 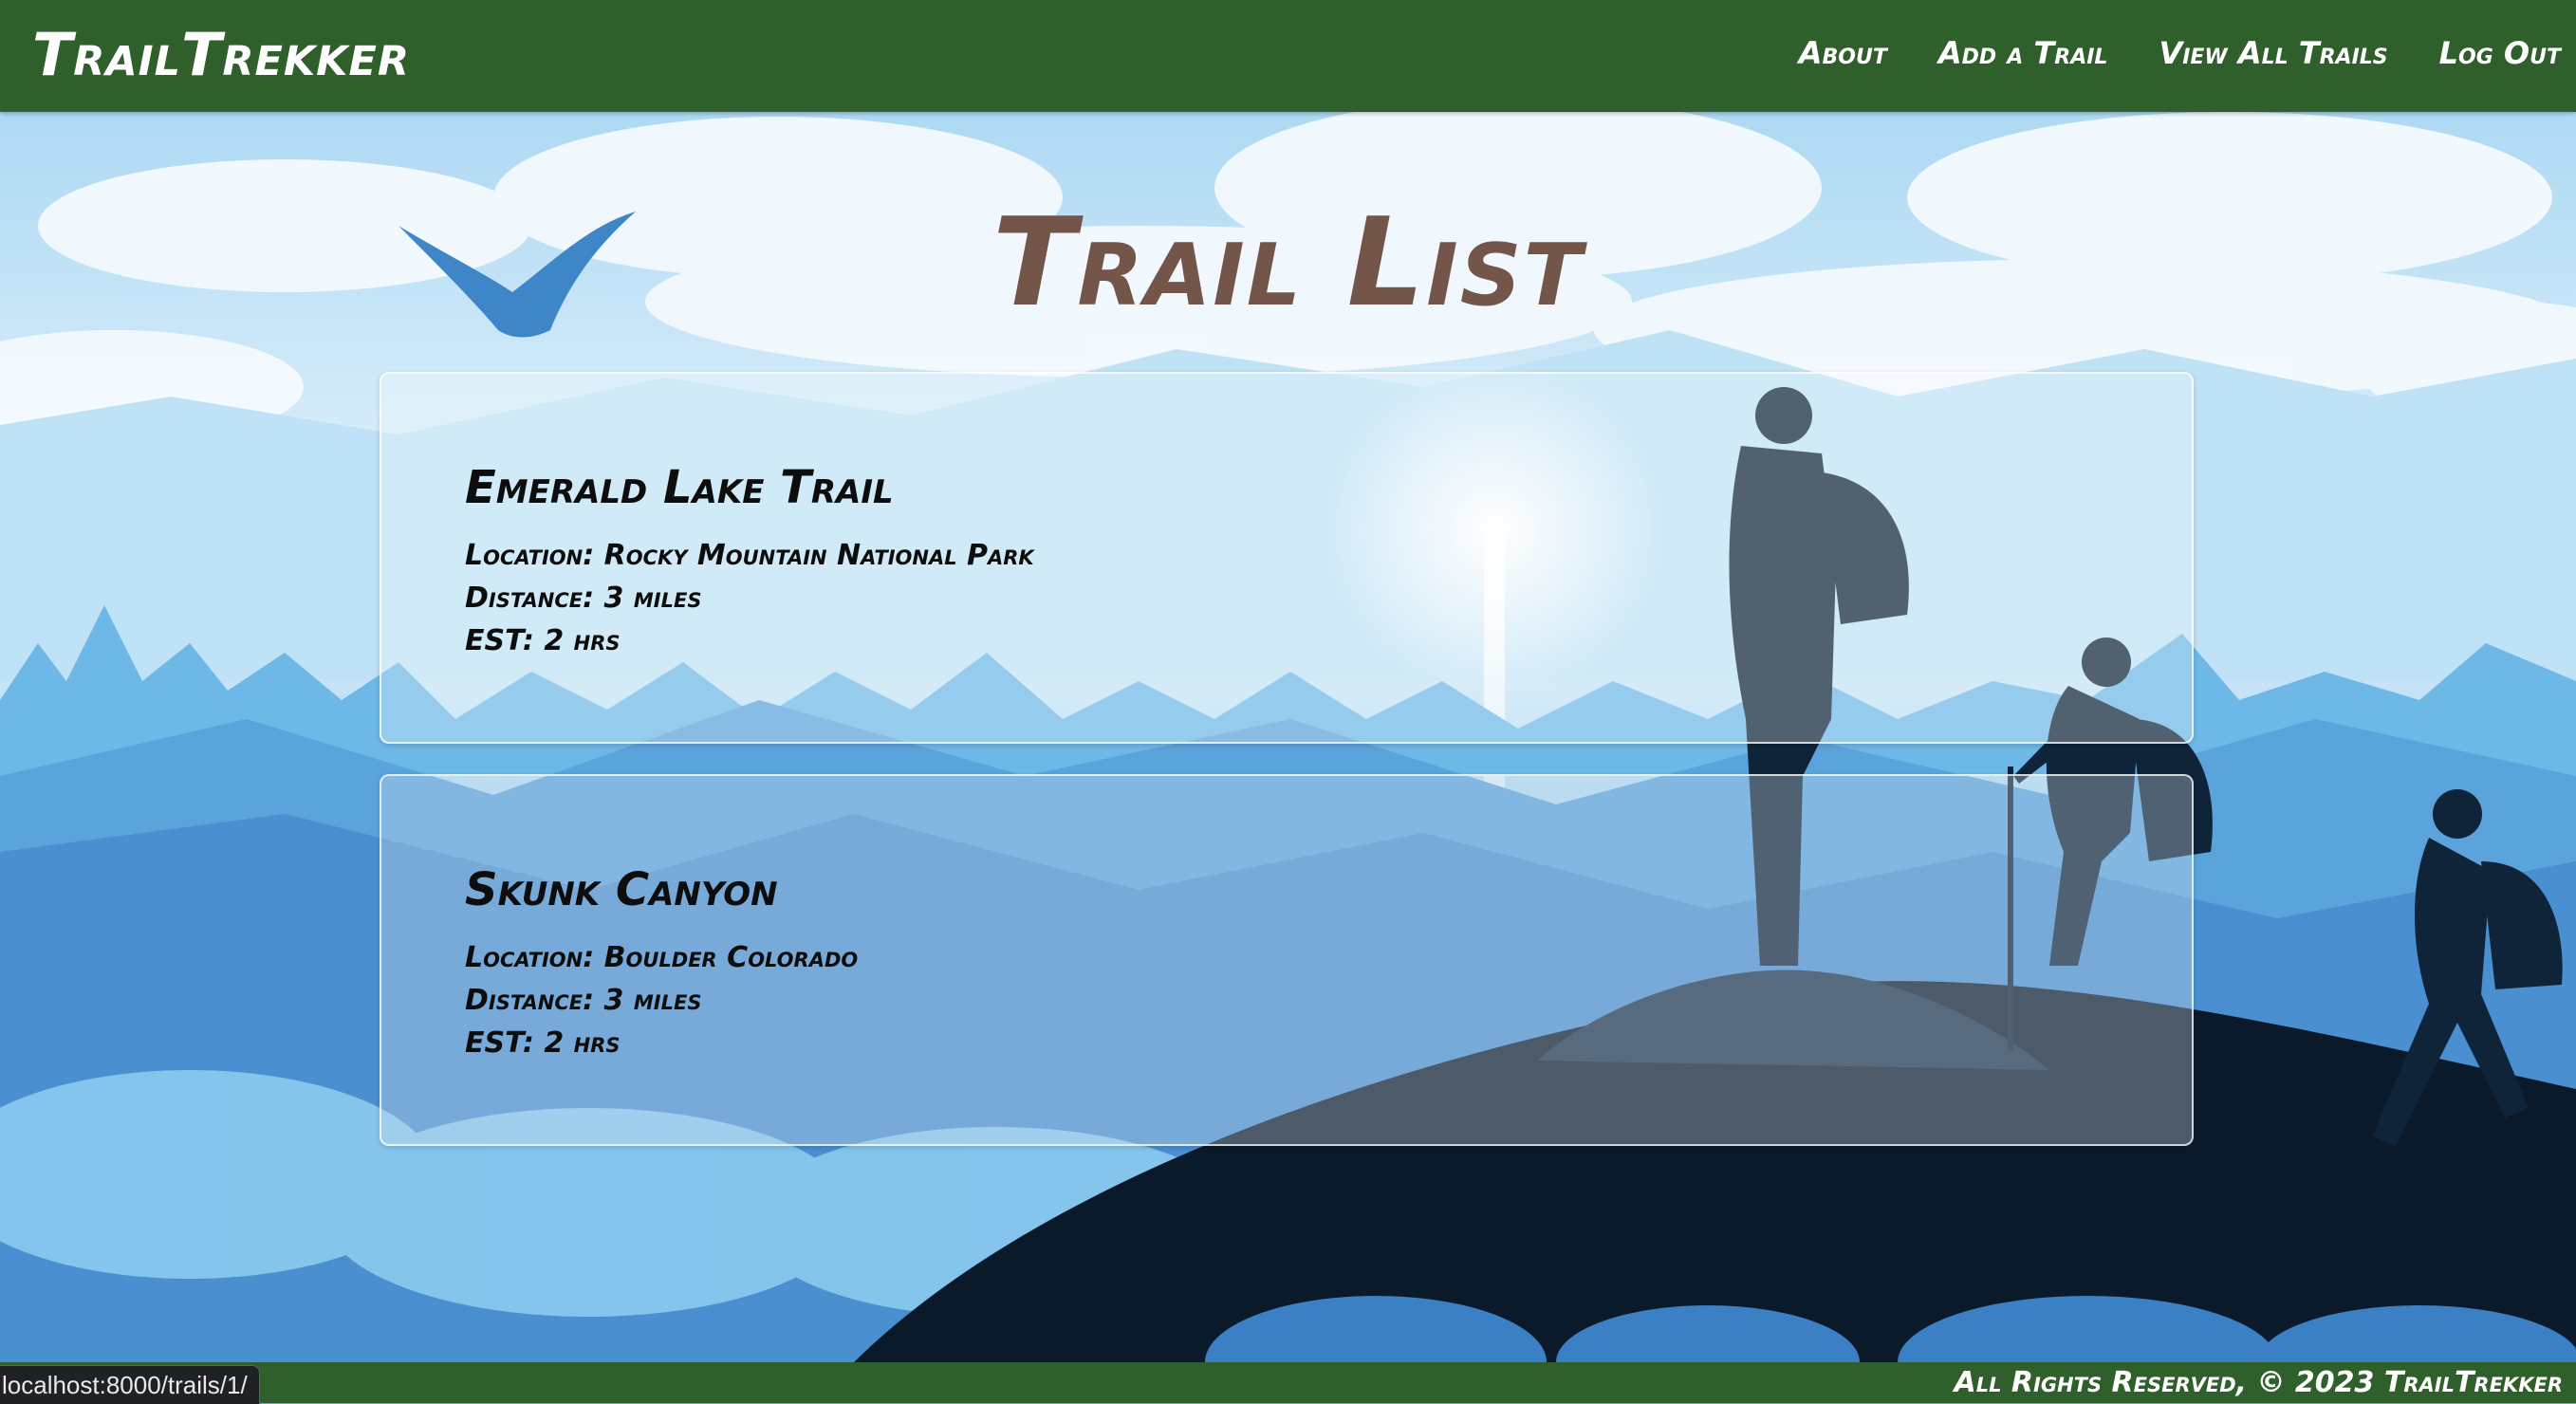 What do you see at coordinates (2258, 1382) in the screenshot?
I see `footer-copyright: All Rights Reserved, © 2023 TrailTrekker` at bounding box center [2258, 1382].